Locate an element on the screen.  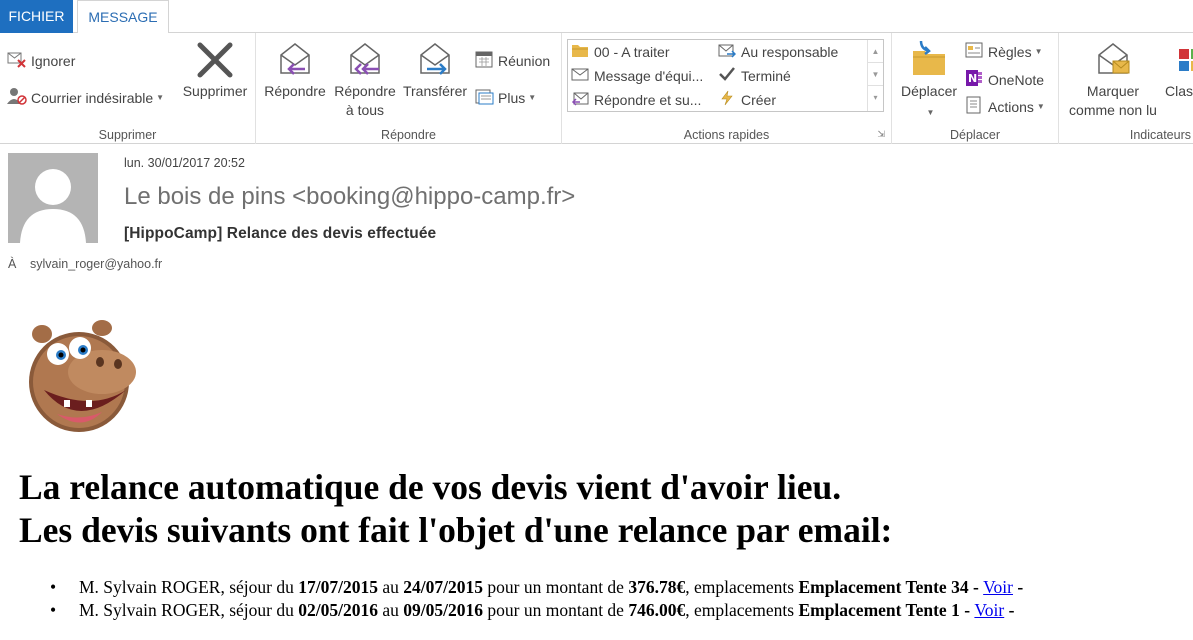
reply-icon is located at coordinates (295, 59).